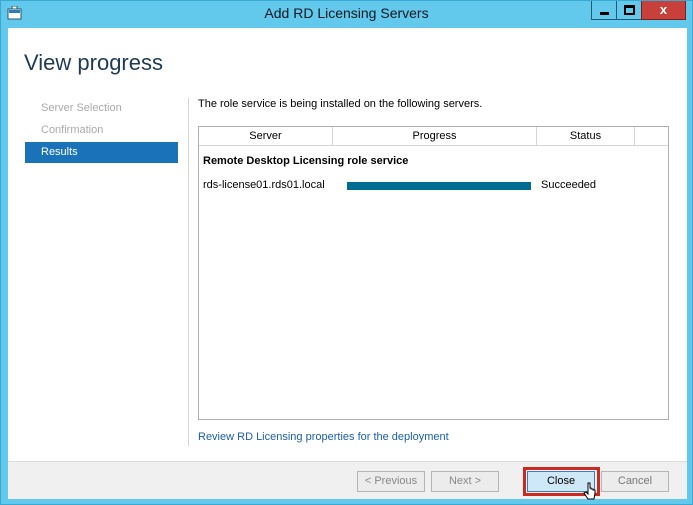 This screenshot has width=693, height=505. Describe the element at coordinates (391, 481) in the screenshot. I see `previous-button: < Previous` at that location.